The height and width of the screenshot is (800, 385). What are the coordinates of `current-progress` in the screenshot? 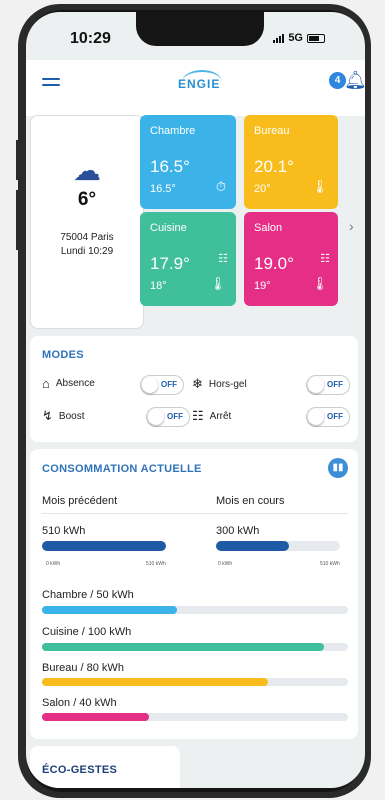 It's located at (278, 546).